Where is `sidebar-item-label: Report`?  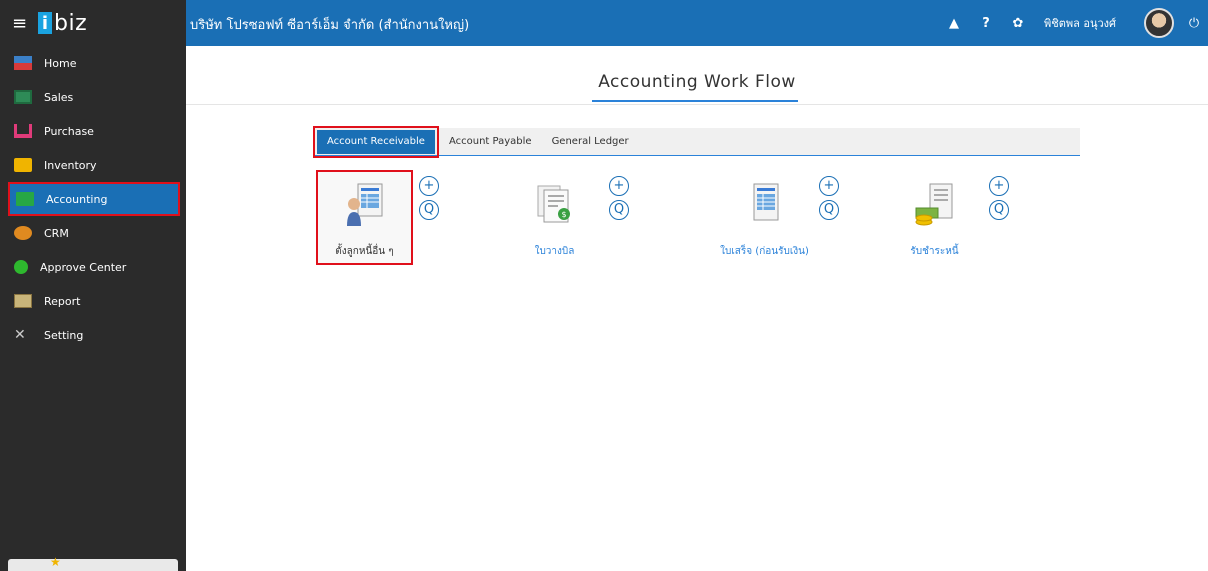
sidebar-item-label: Report is located at coordinates (62, 301).